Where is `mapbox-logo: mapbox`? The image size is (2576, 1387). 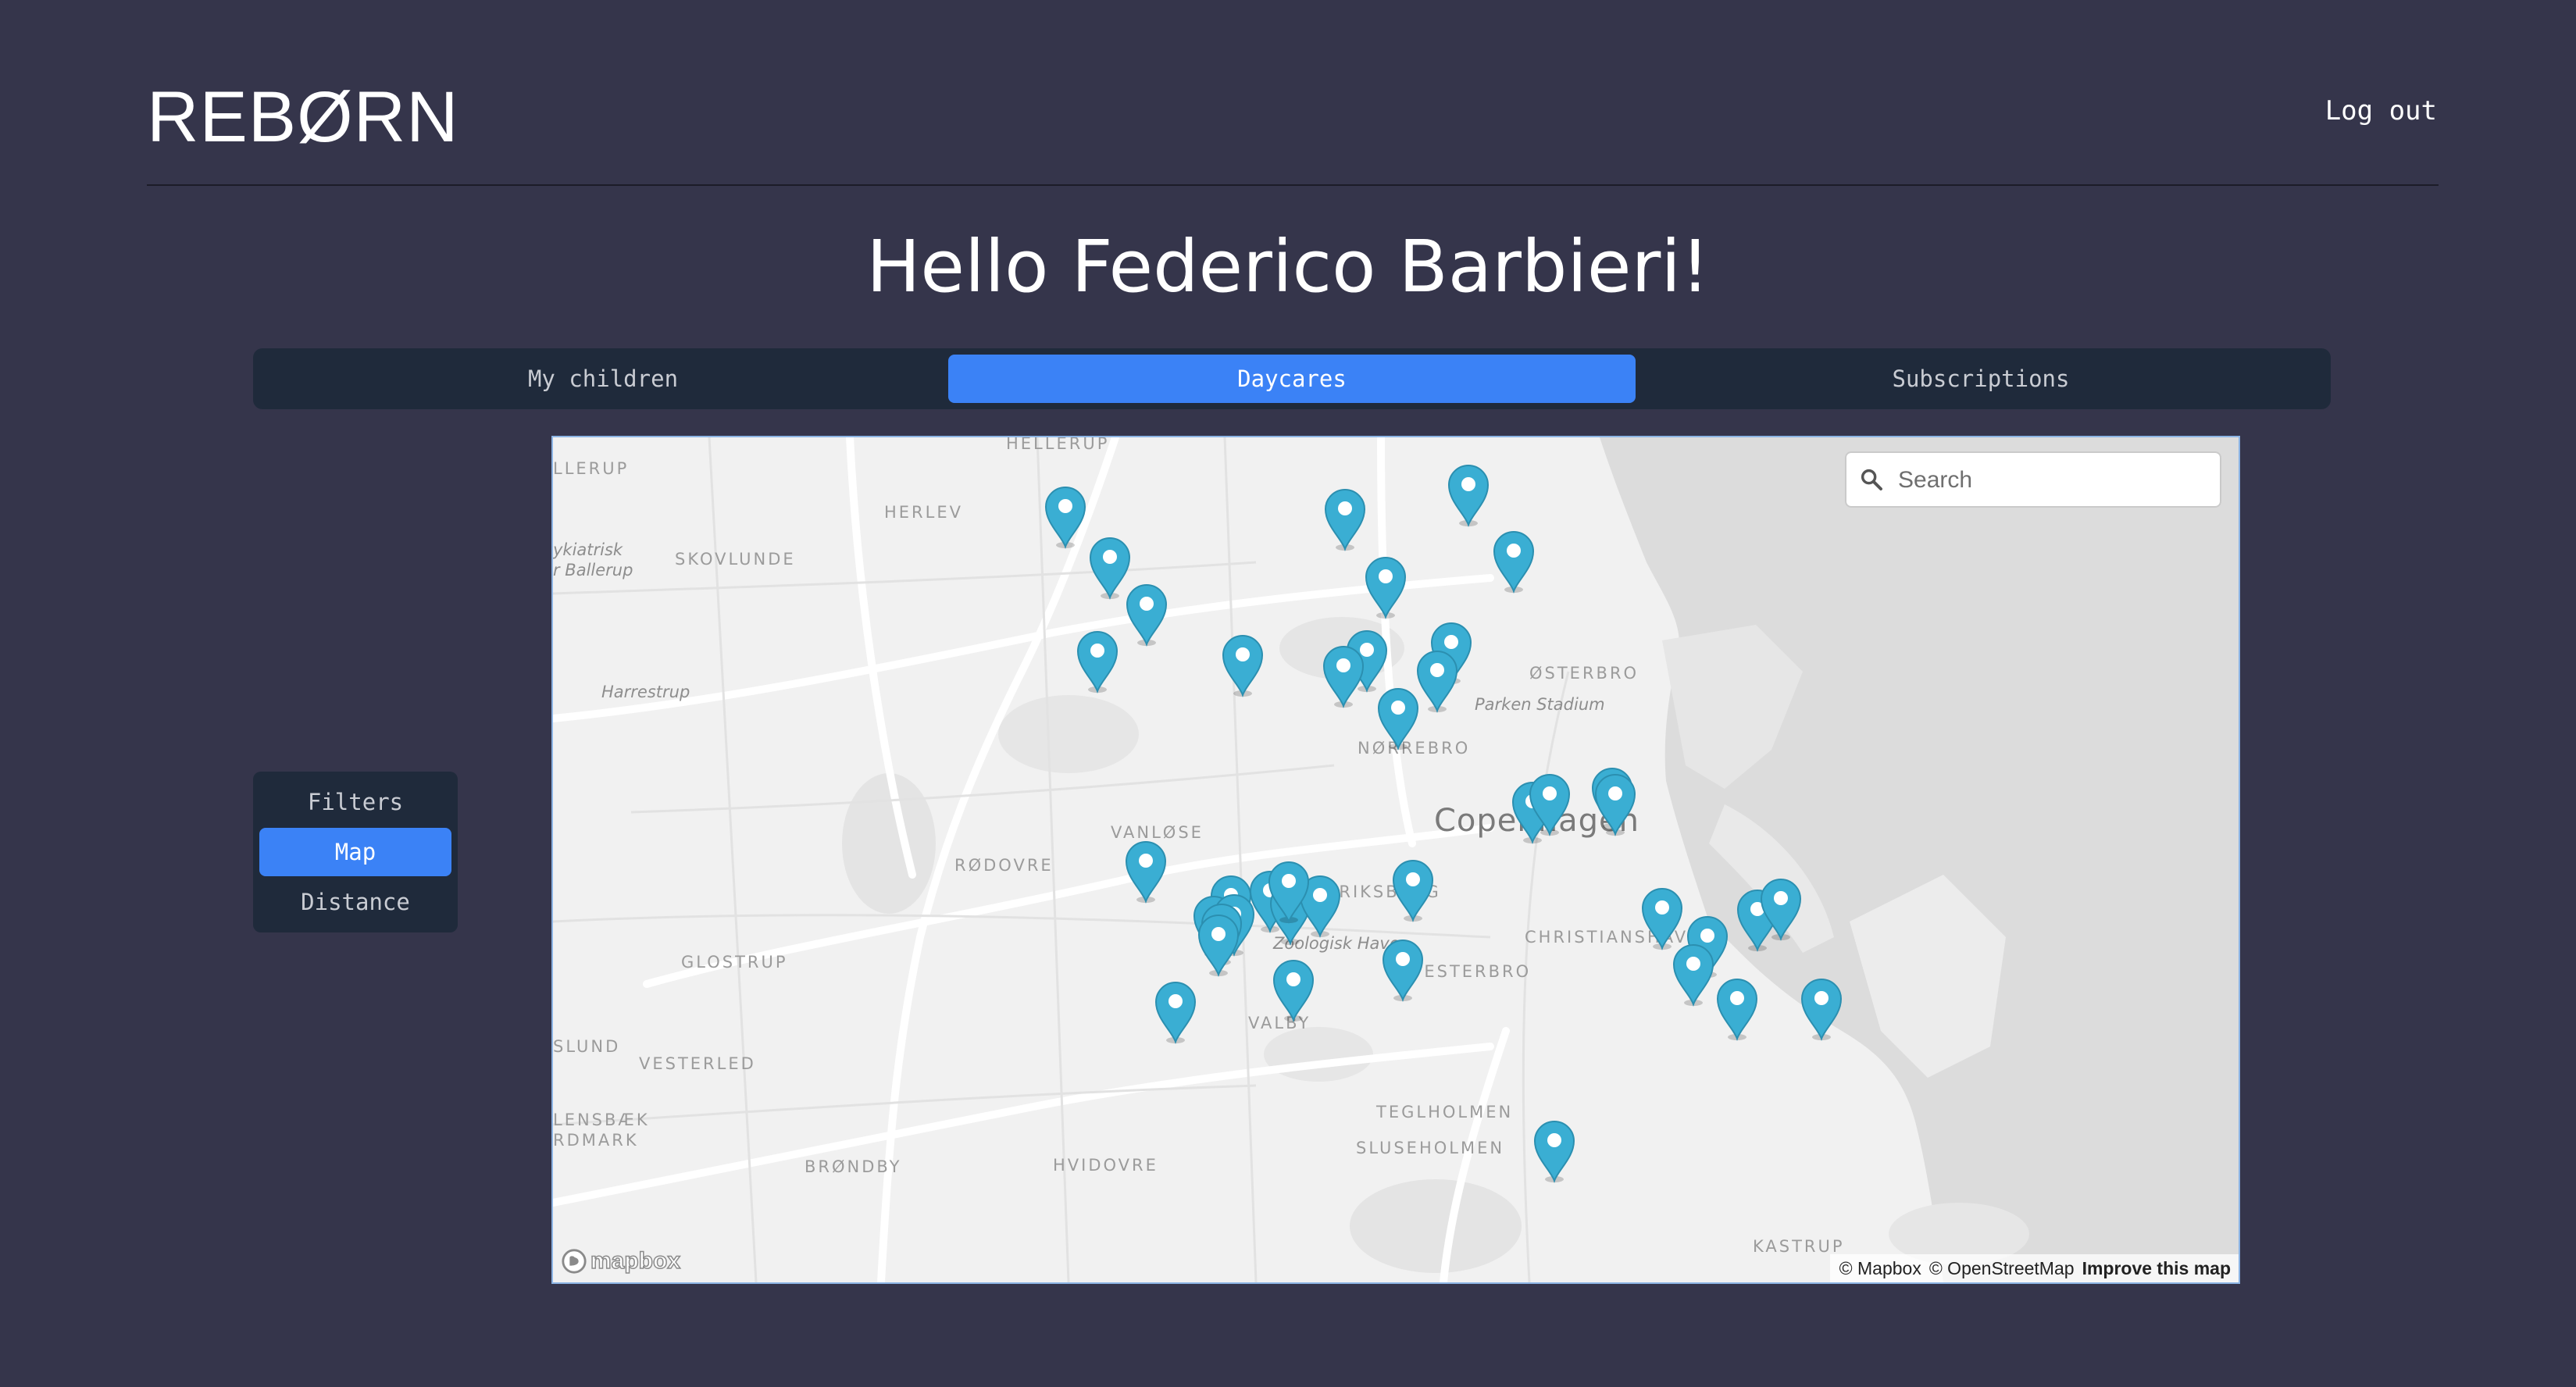
mapbox-logo: mapbox is located at coordinates (621, 1261).